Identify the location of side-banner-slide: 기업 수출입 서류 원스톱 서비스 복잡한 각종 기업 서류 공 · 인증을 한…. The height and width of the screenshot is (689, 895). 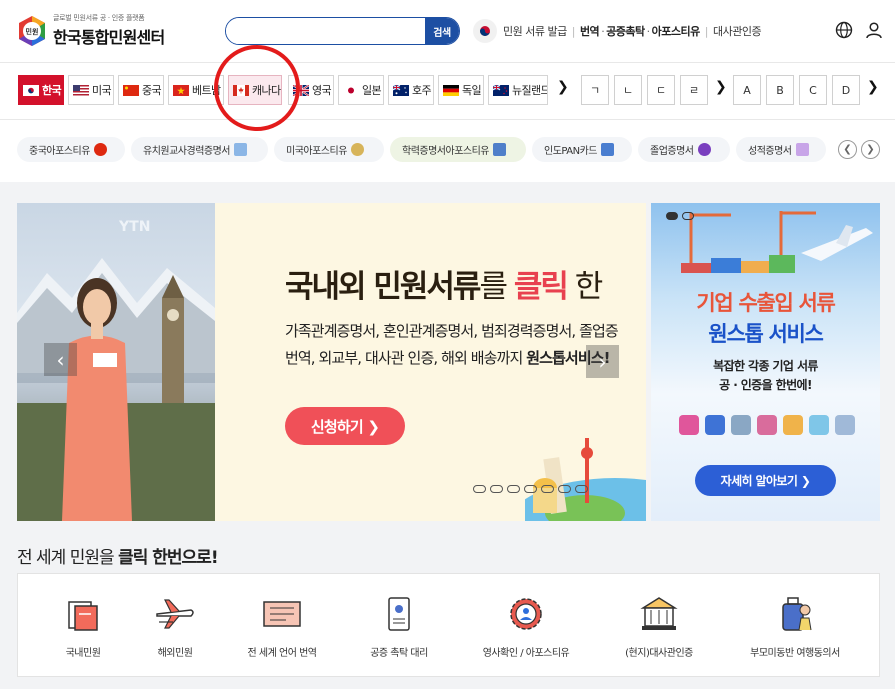
(765, 362).